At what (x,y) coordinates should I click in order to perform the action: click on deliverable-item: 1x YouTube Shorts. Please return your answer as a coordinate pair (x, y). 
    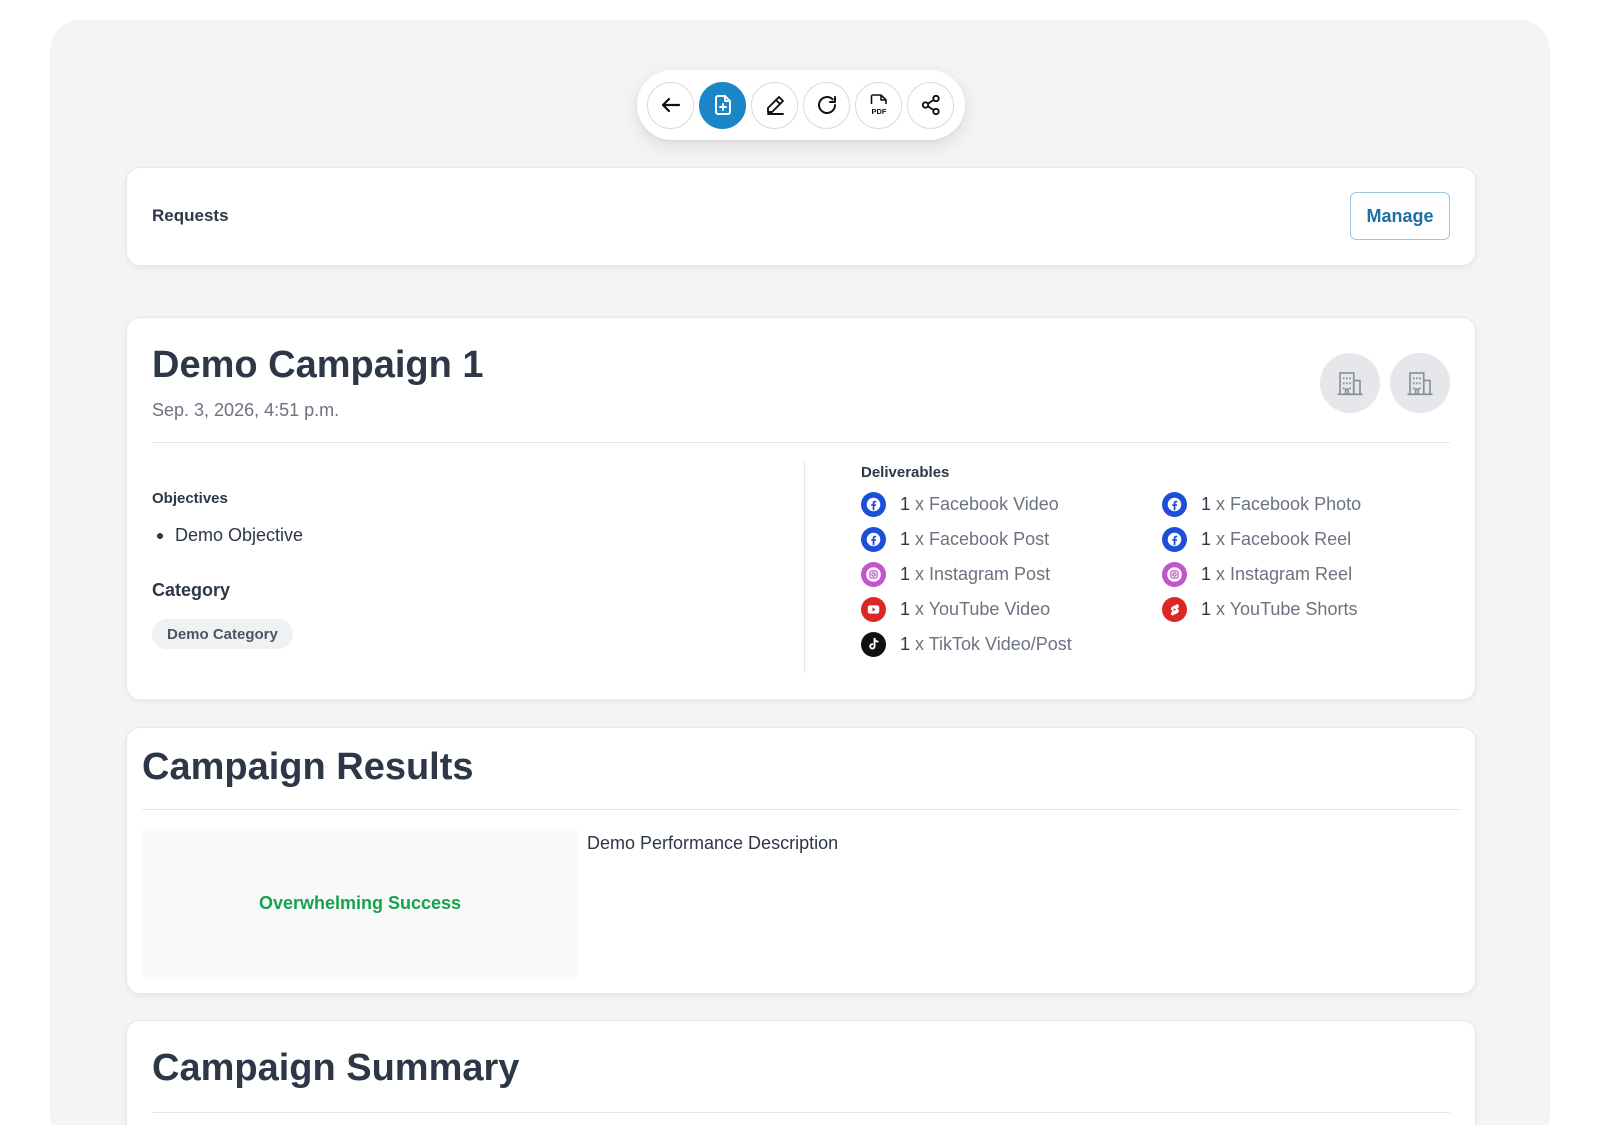
    Looking at the image, I should click on (1261, 609).